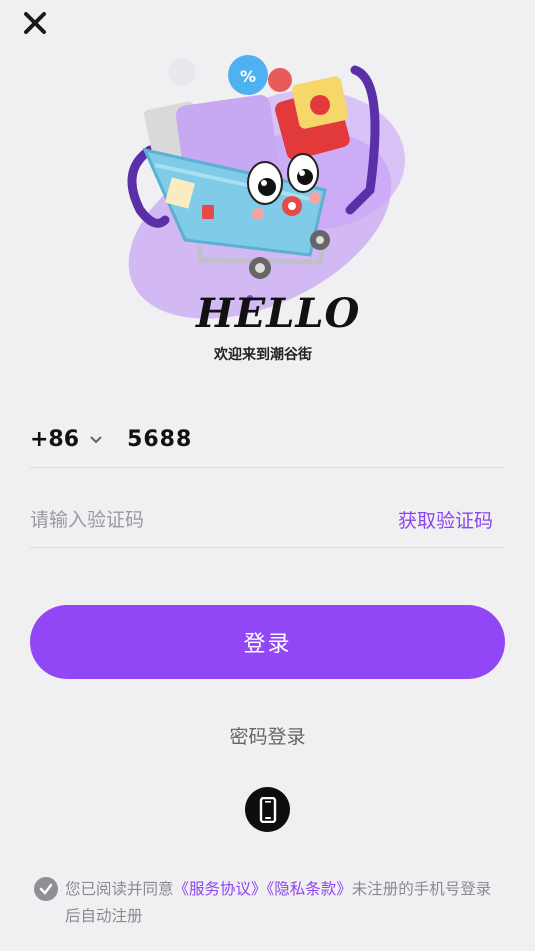  What do you see at coordinates (278, 313) in the screenshot?
I see `hello-wordmark: HELLO` at bounding box center [278, 313].